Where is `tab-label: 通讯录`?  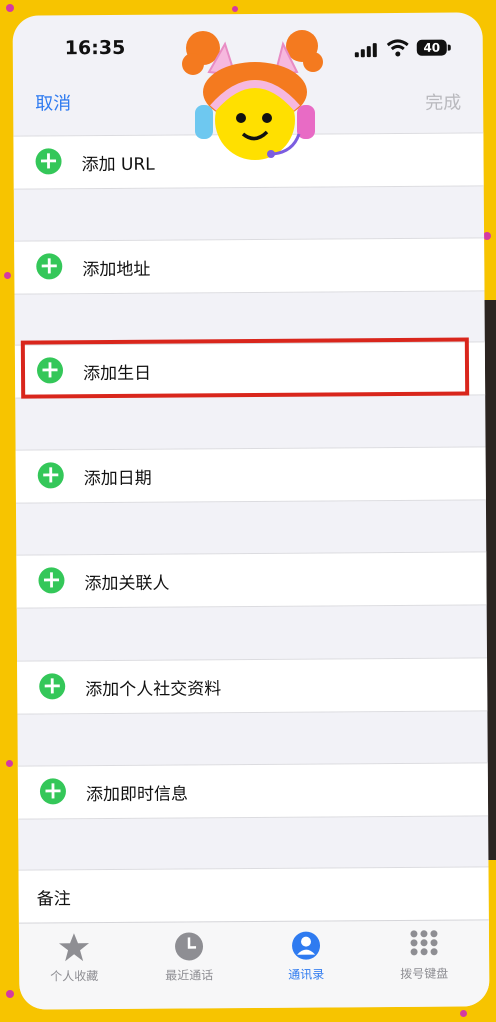
tab-label: 通讯录 is located at coordinates (306, 974).